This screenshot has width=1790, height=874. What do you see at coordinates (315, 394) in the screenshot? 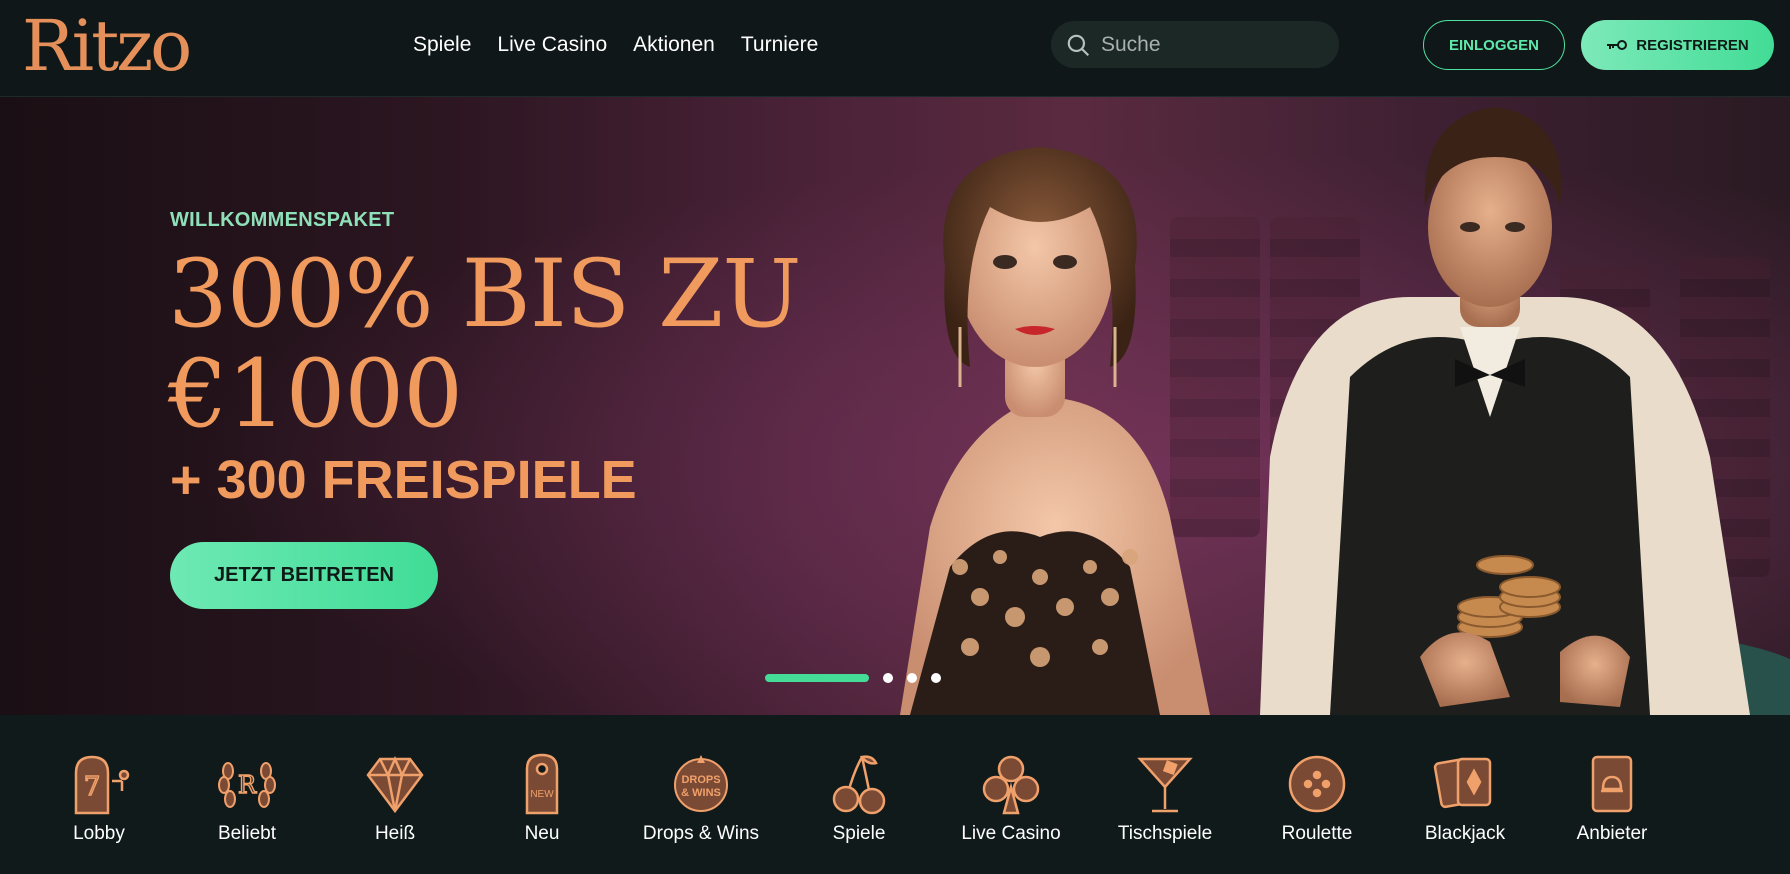
I see `hero-headline-line2: €1000` at bounding box center [315, 394].